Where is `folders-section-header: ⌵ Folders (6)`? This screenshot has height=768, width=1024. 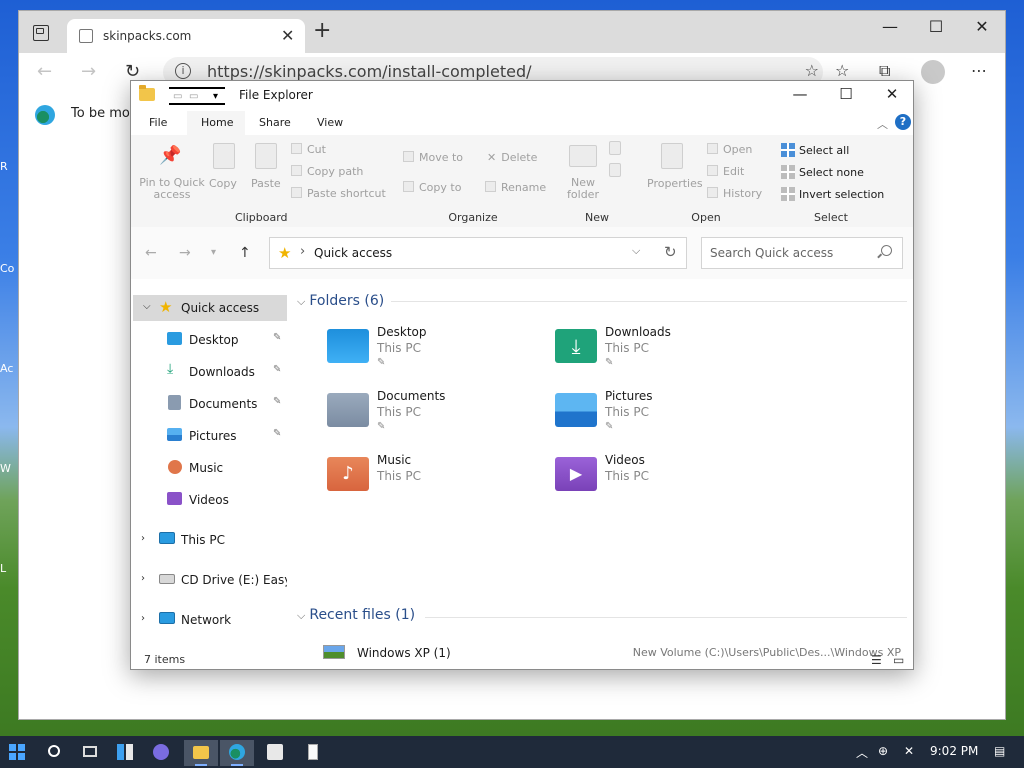
folders-section-header: ⌵ Folders (6) is located at coordinates (340, 301).